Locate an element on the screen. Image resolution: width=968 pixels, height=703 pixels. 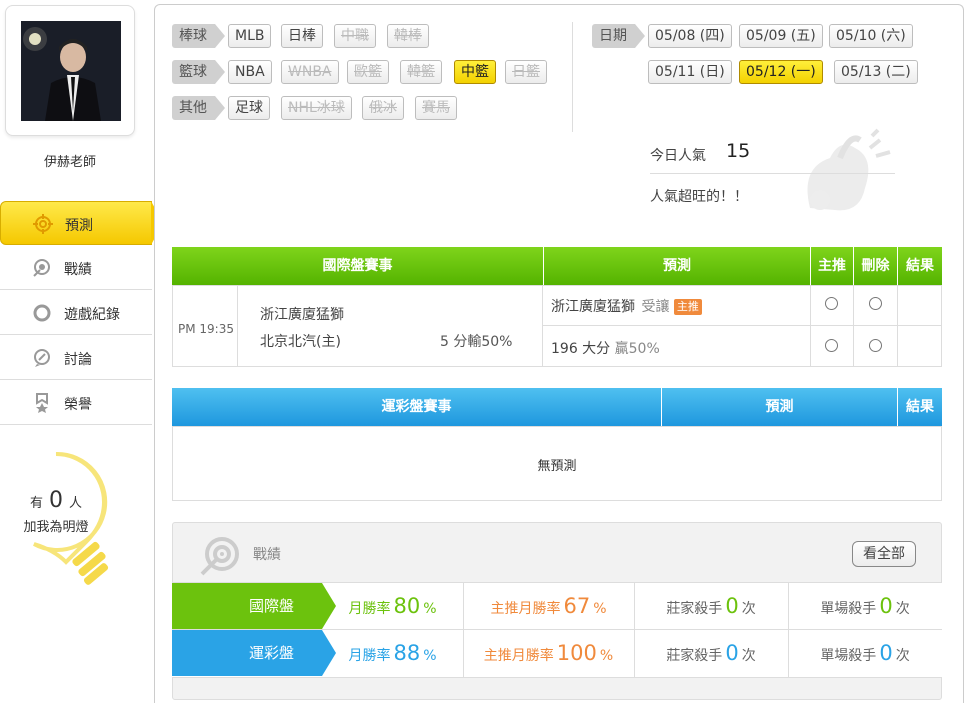
date-0512: 05/12 (一) is located at coordinates (781, 72).